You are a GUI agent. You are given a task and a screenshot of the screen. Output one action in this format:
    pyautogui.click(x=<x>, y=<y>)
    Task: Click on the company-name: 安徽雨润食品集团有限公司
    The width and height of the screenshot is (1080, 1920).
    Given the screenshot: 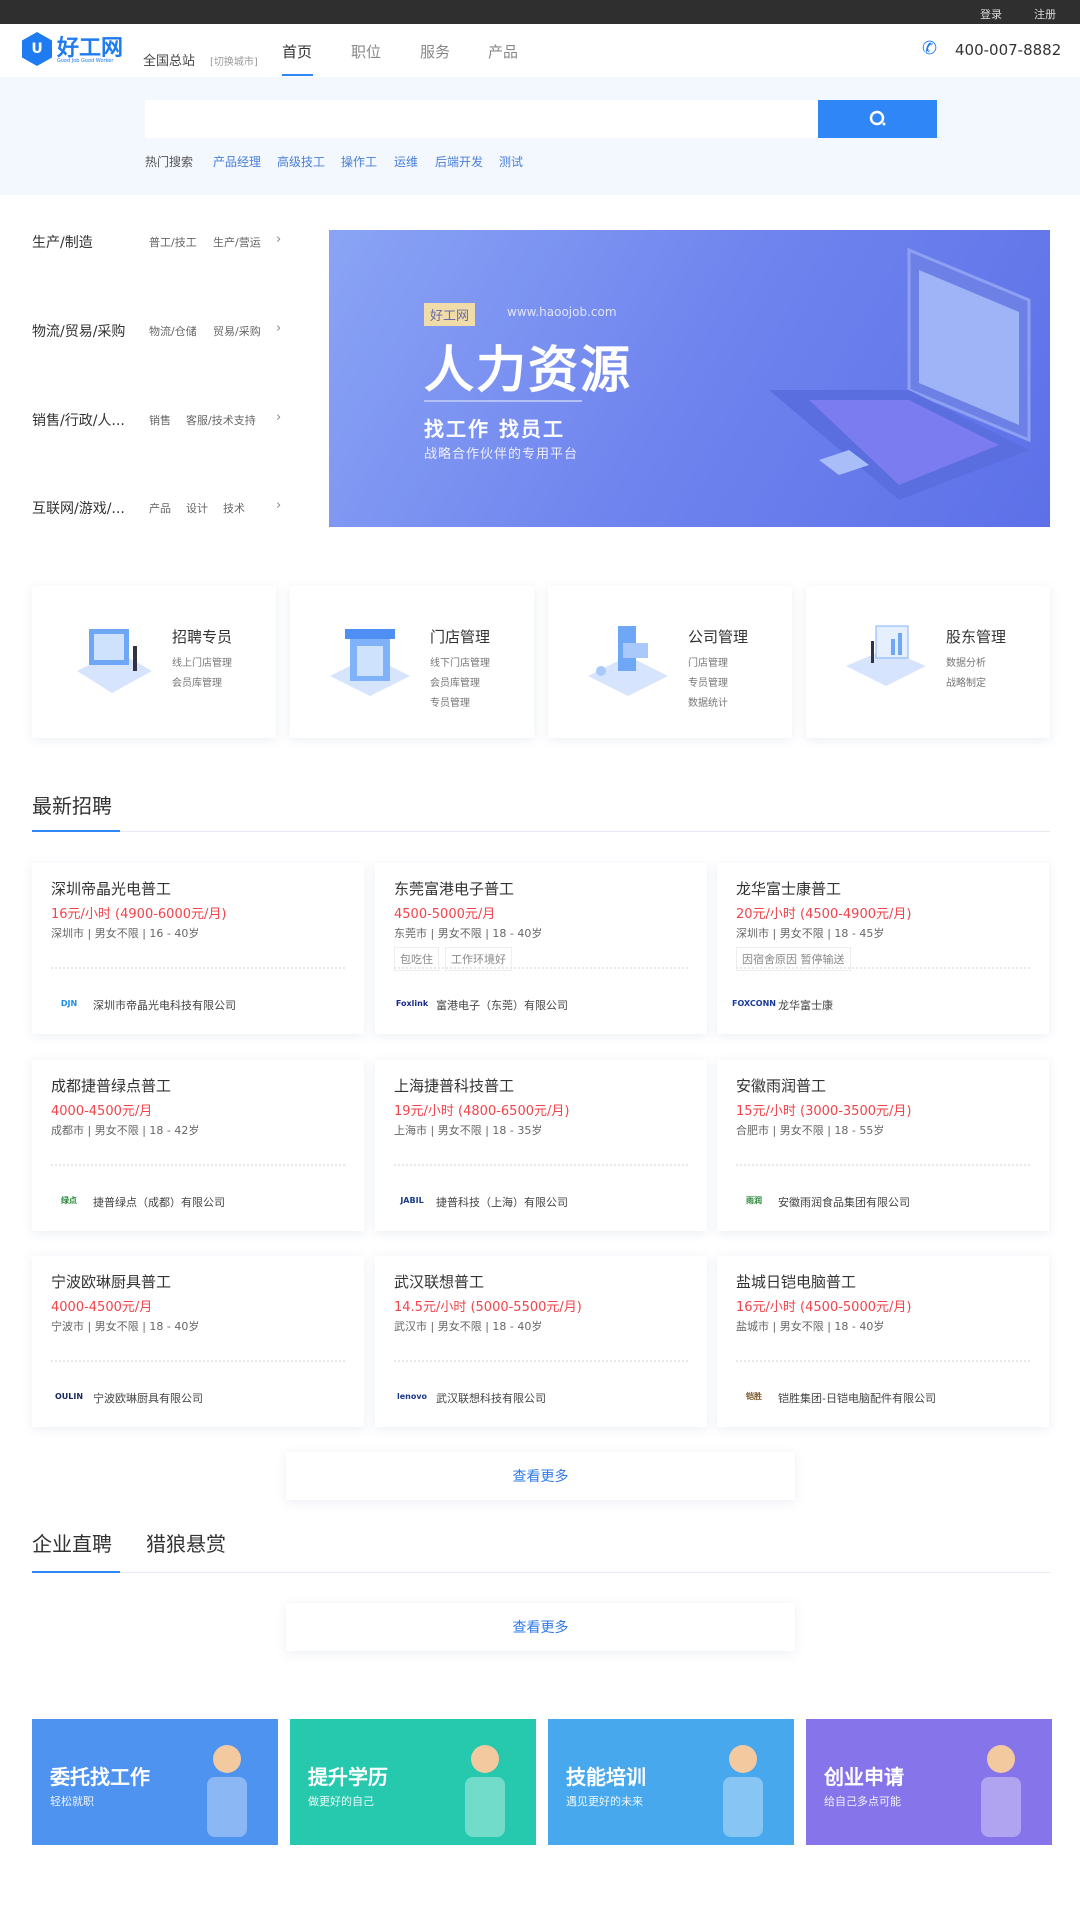 What is the action you would take?
    pyautogui.click(x=844, y=1202)
    